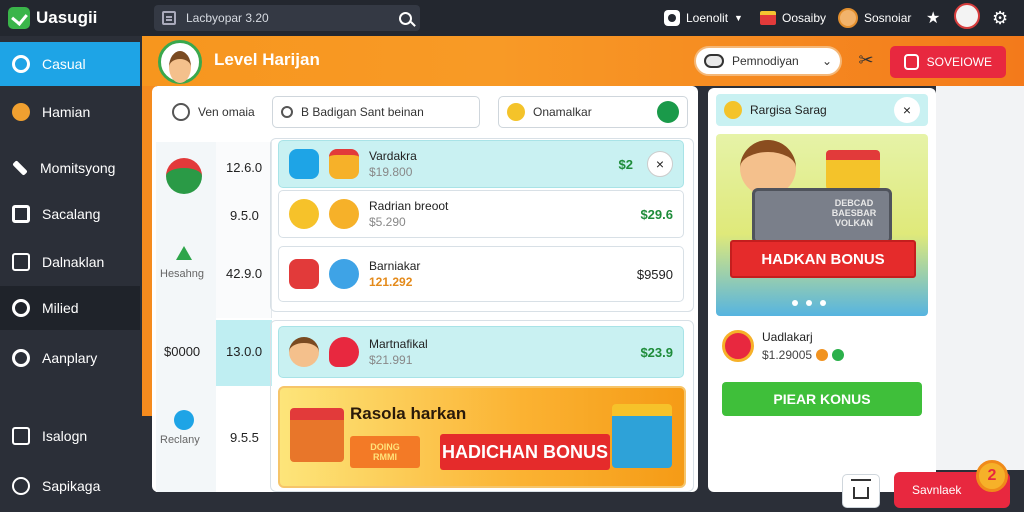 Image resolution: width=1024 pixels, height=512 pixels. I want to click on app-logo: Uasugii, so click(52, 18).